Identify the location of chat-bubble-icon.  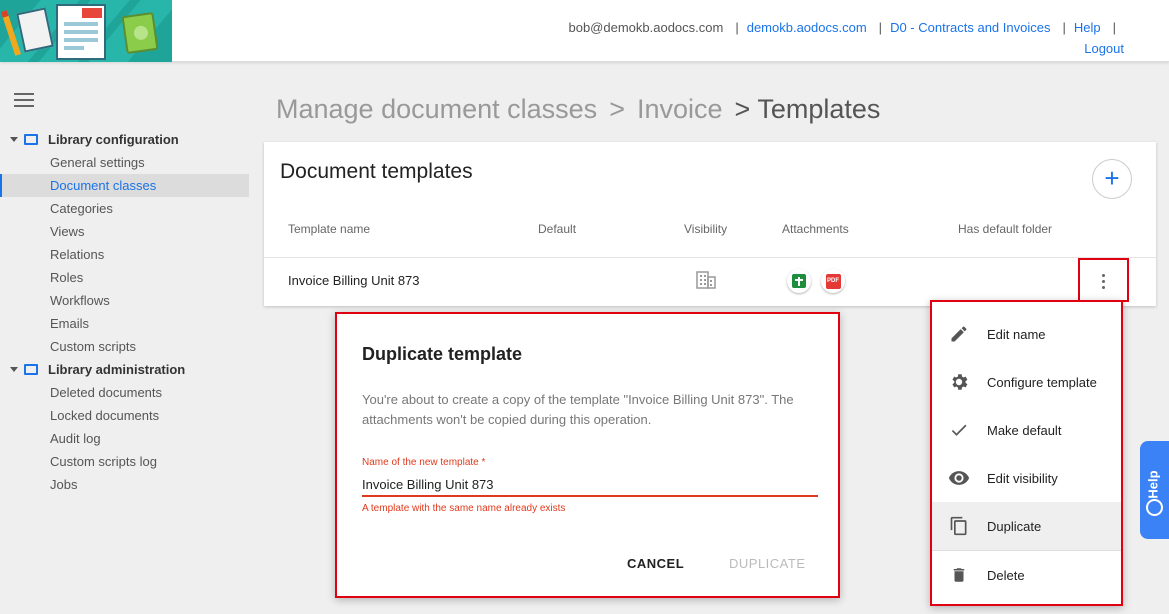
(1154, 507).